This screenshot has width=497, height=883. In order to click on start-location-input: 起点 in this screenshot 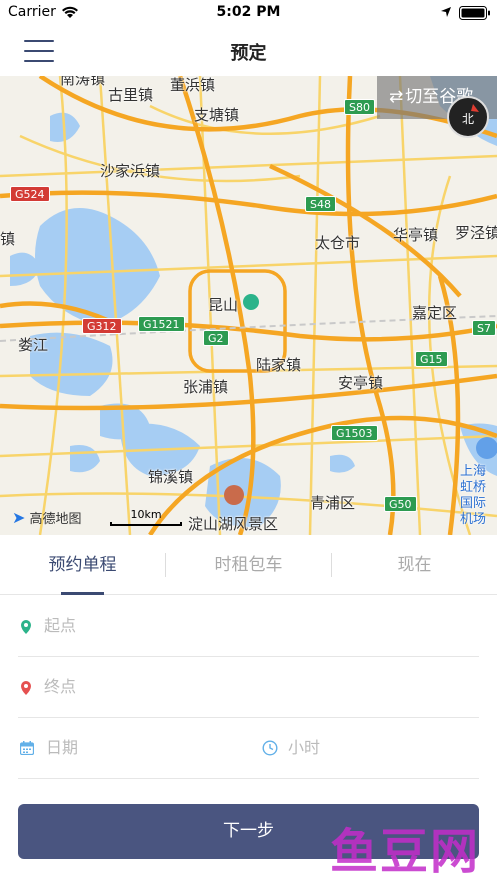, I will do `click(244, 626)`.